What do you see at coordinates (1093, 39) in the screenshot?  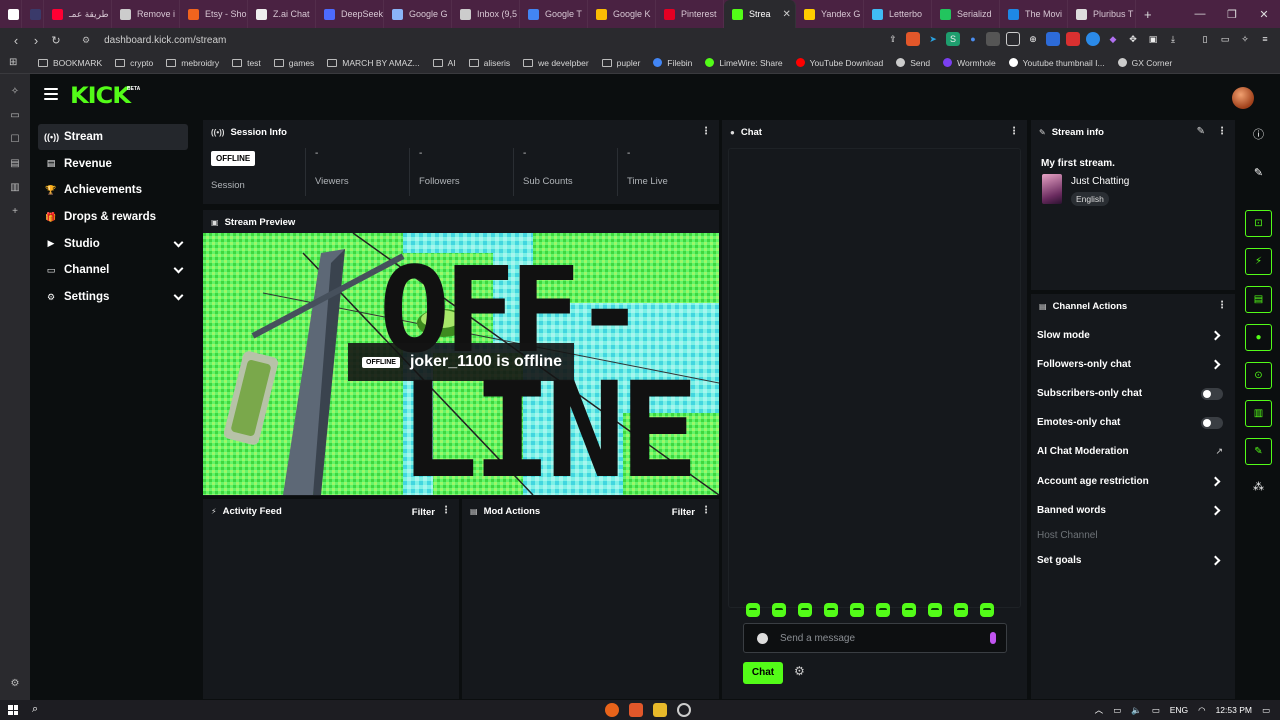 I see `extension-edge-icon` at bounding box center [1093, 39].